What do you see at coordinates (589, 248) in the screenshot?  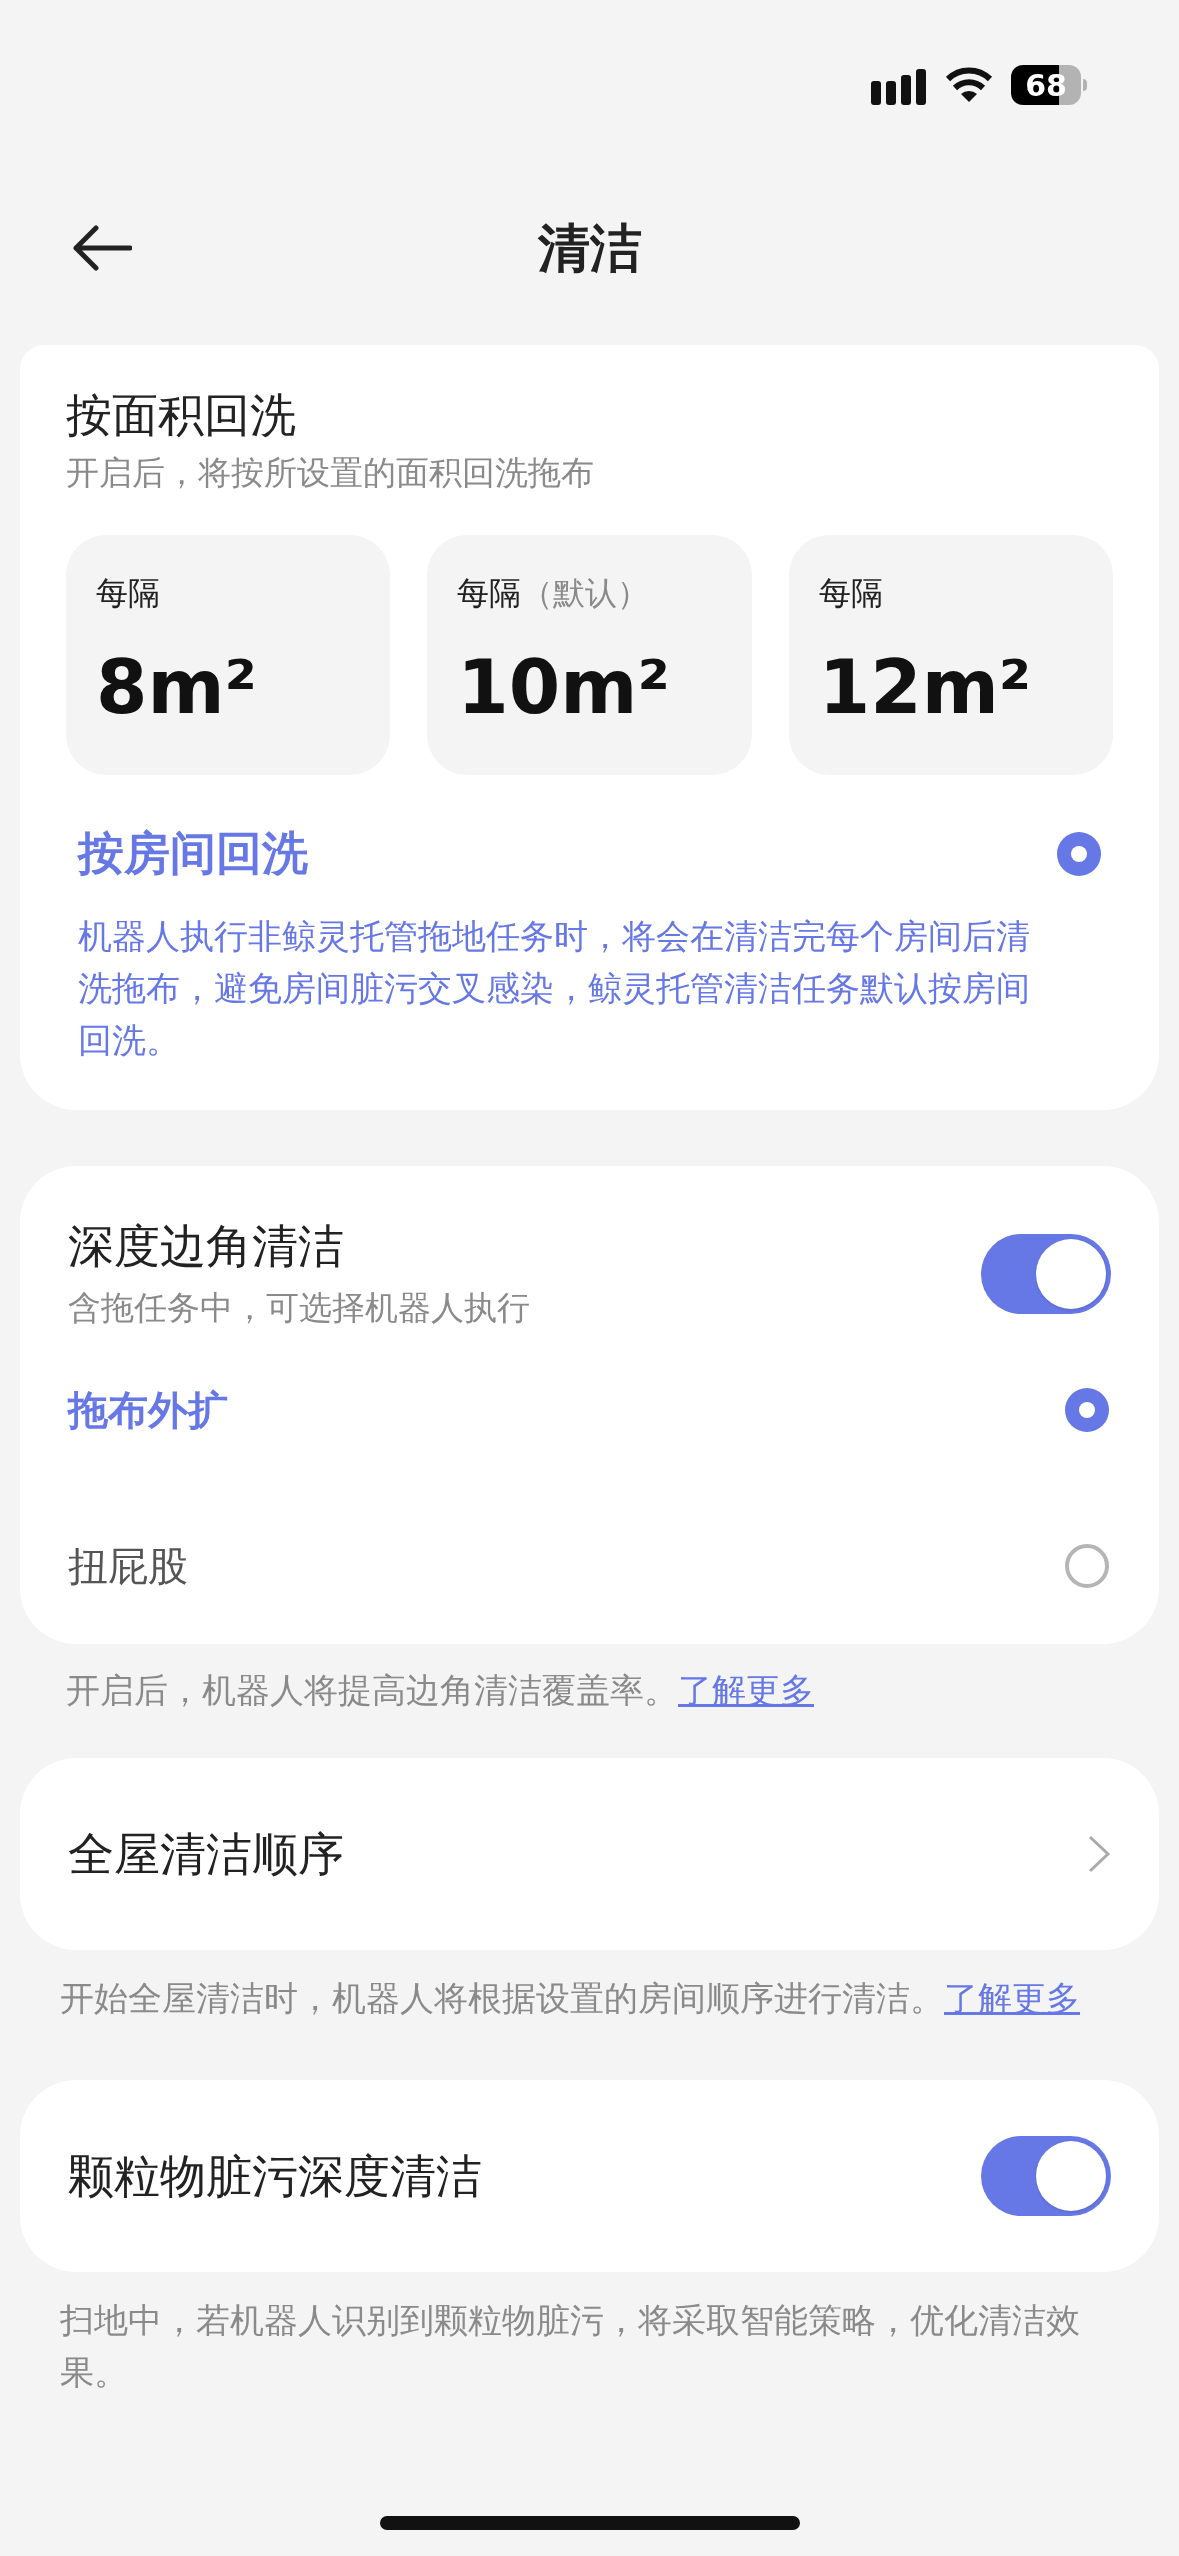 I see `page-title: 清洁` at bounding box center [589, 248].